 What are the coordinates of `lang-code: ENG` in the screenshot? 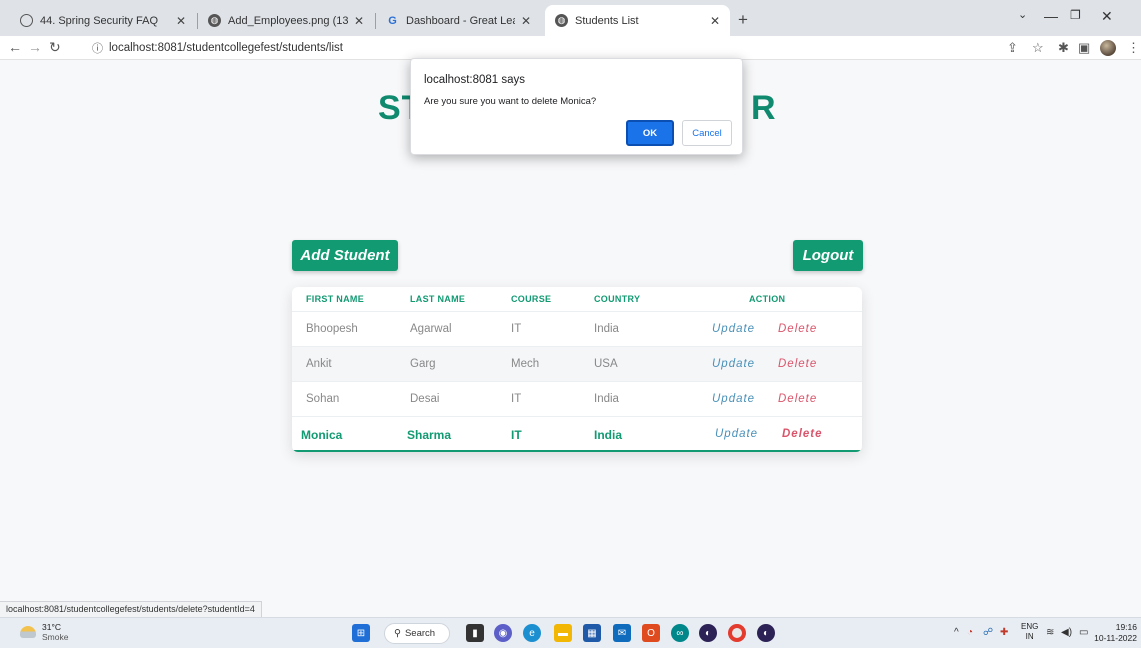 It's located at (1030, 626).